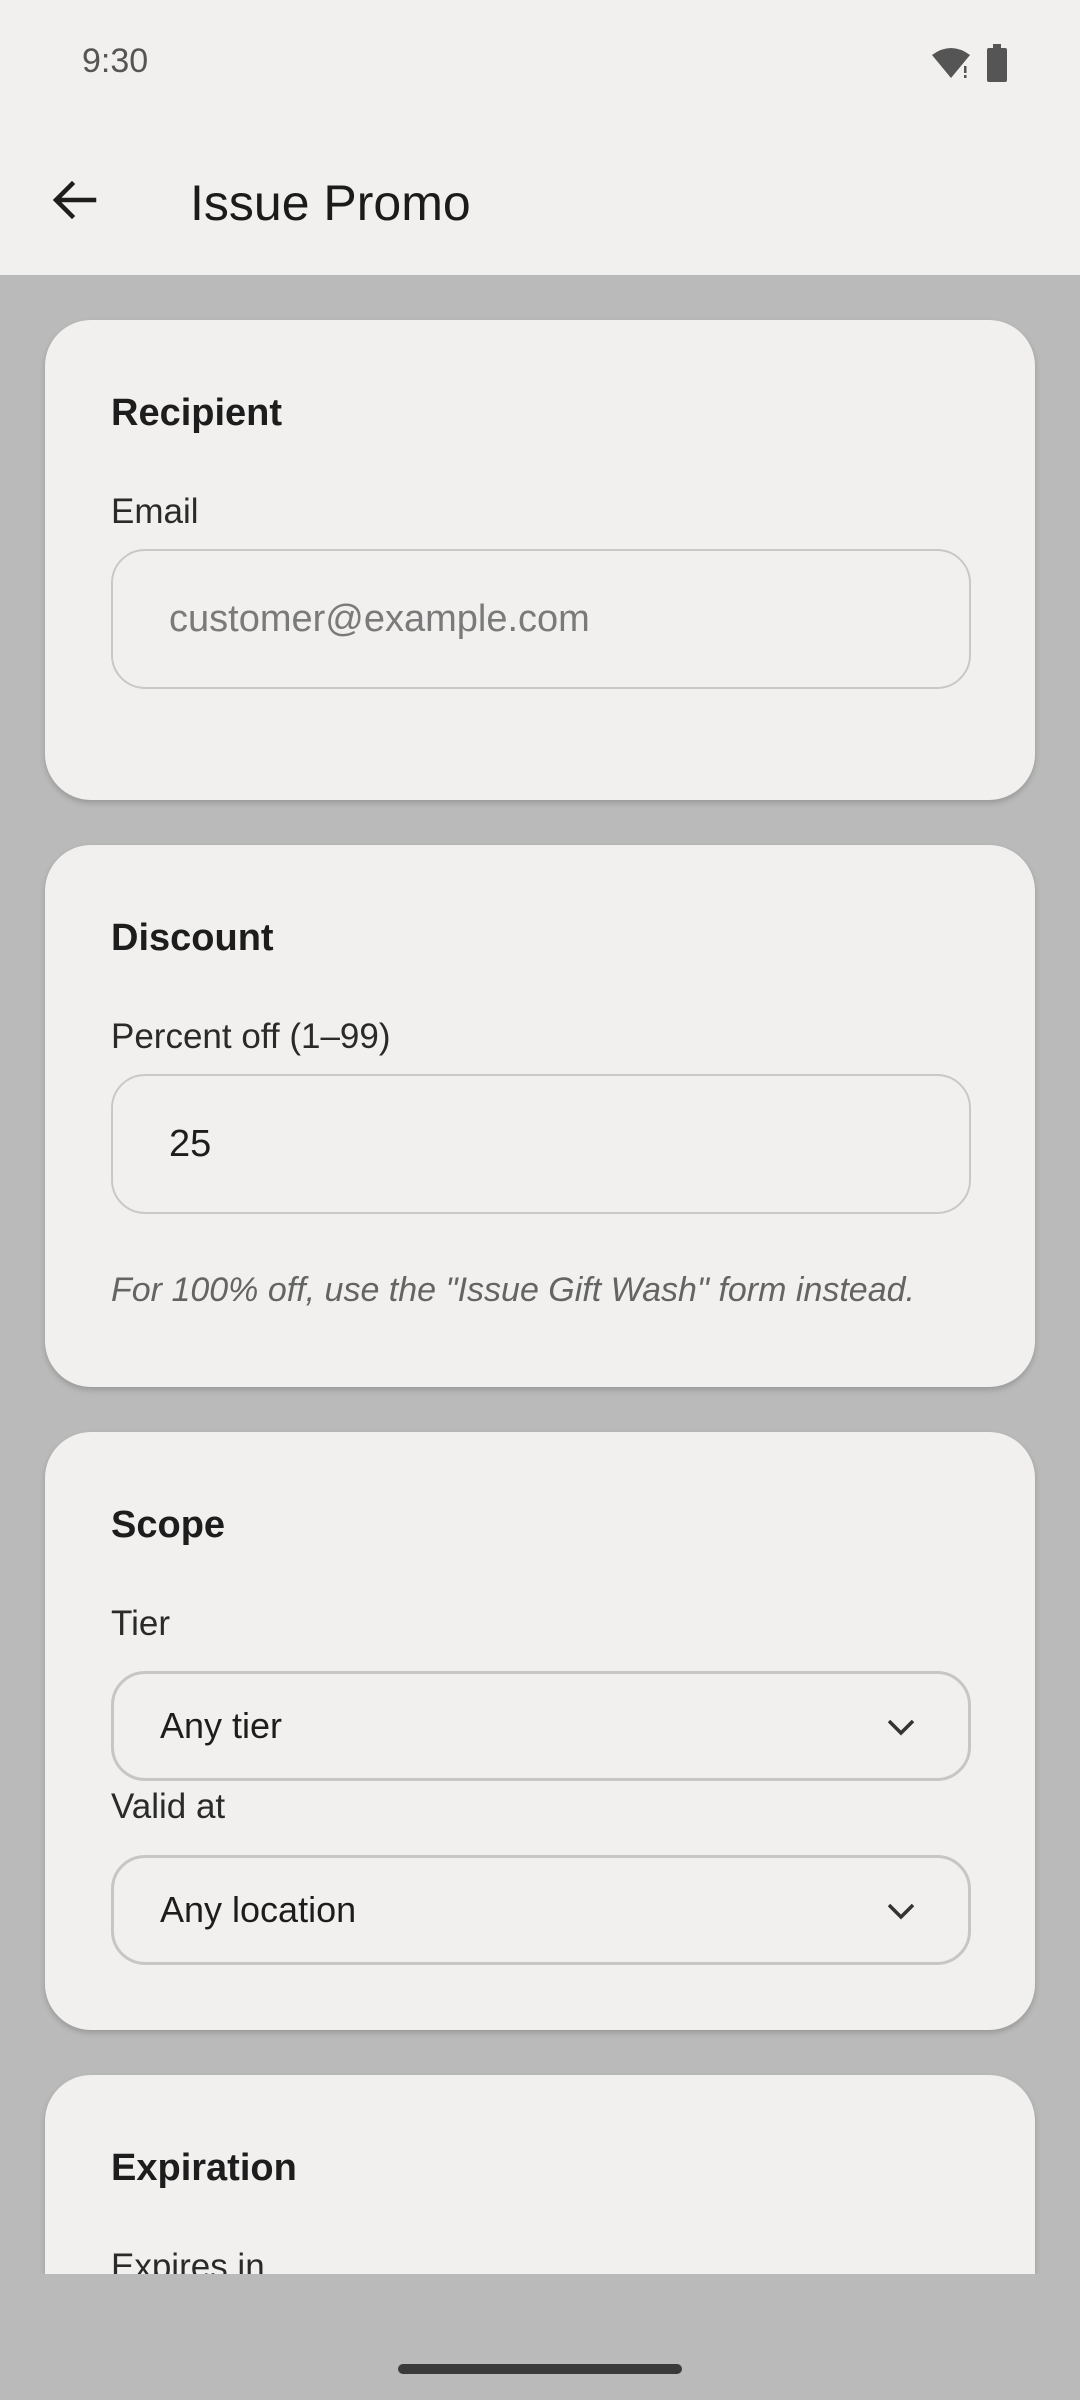  I want to click on tier-select-value: Any tier, so click(221, 1725).